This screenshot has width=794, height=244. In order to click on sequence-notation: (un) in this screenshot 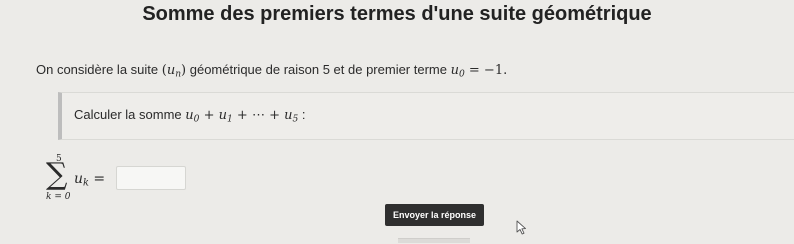, I will do `click(174, 71)`.